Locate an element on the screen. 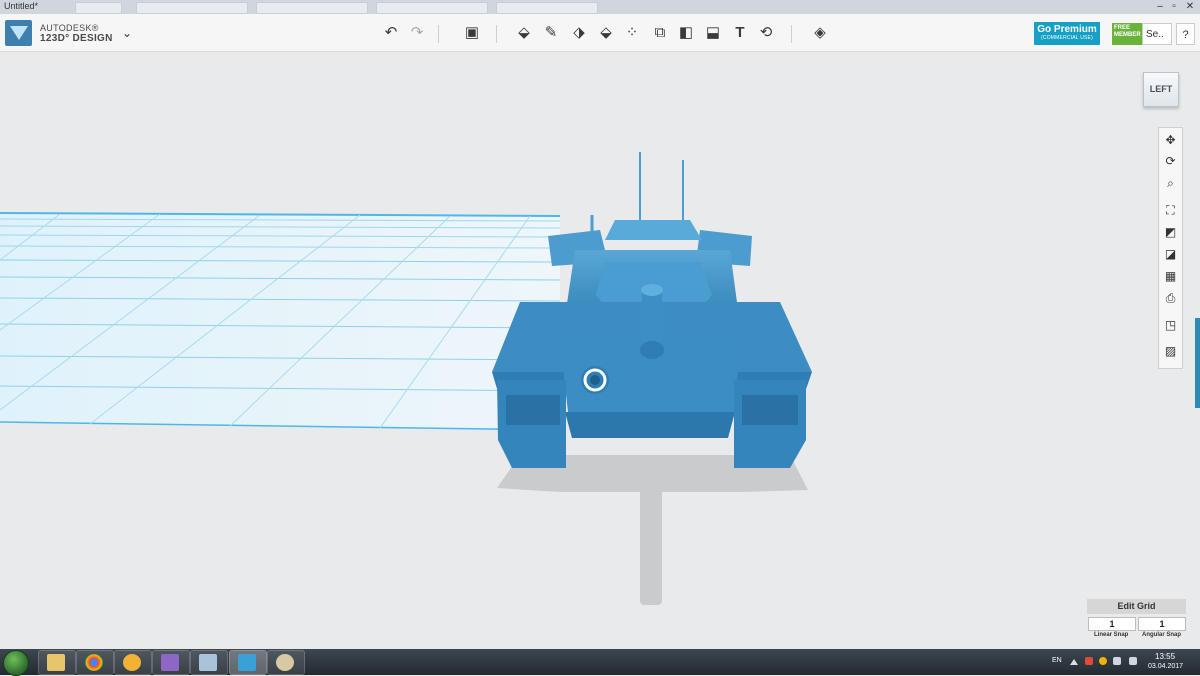 This screenshot has height=676, width=1200. linear-snap-label: Linear Snap is located at coordinates (1111, 635).